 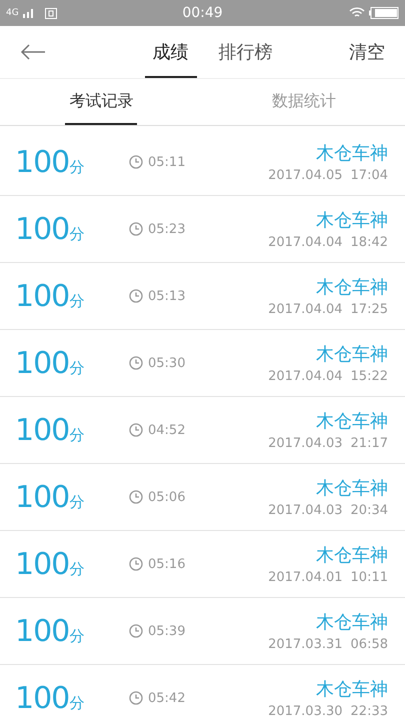 What do you see at coordinates (357, 13) in the screenshot?
I see `wifi-icon` at bounding box center [357, 13].